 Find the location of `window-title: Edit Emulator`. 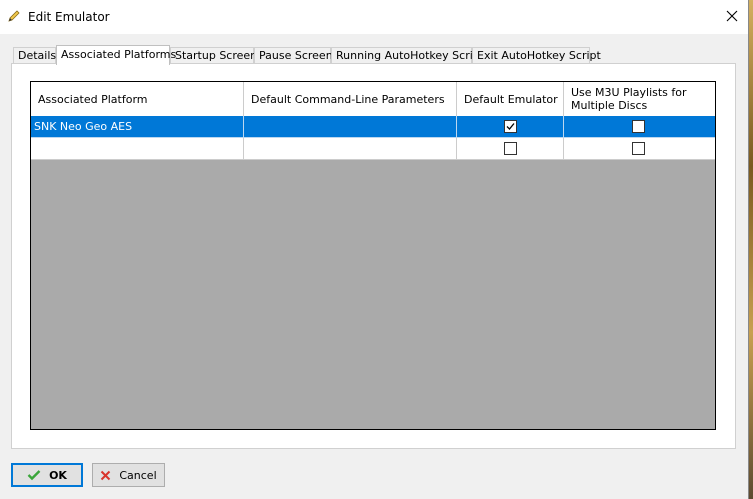

window-title: Edit Emulator is located at coordinates (69, 17).